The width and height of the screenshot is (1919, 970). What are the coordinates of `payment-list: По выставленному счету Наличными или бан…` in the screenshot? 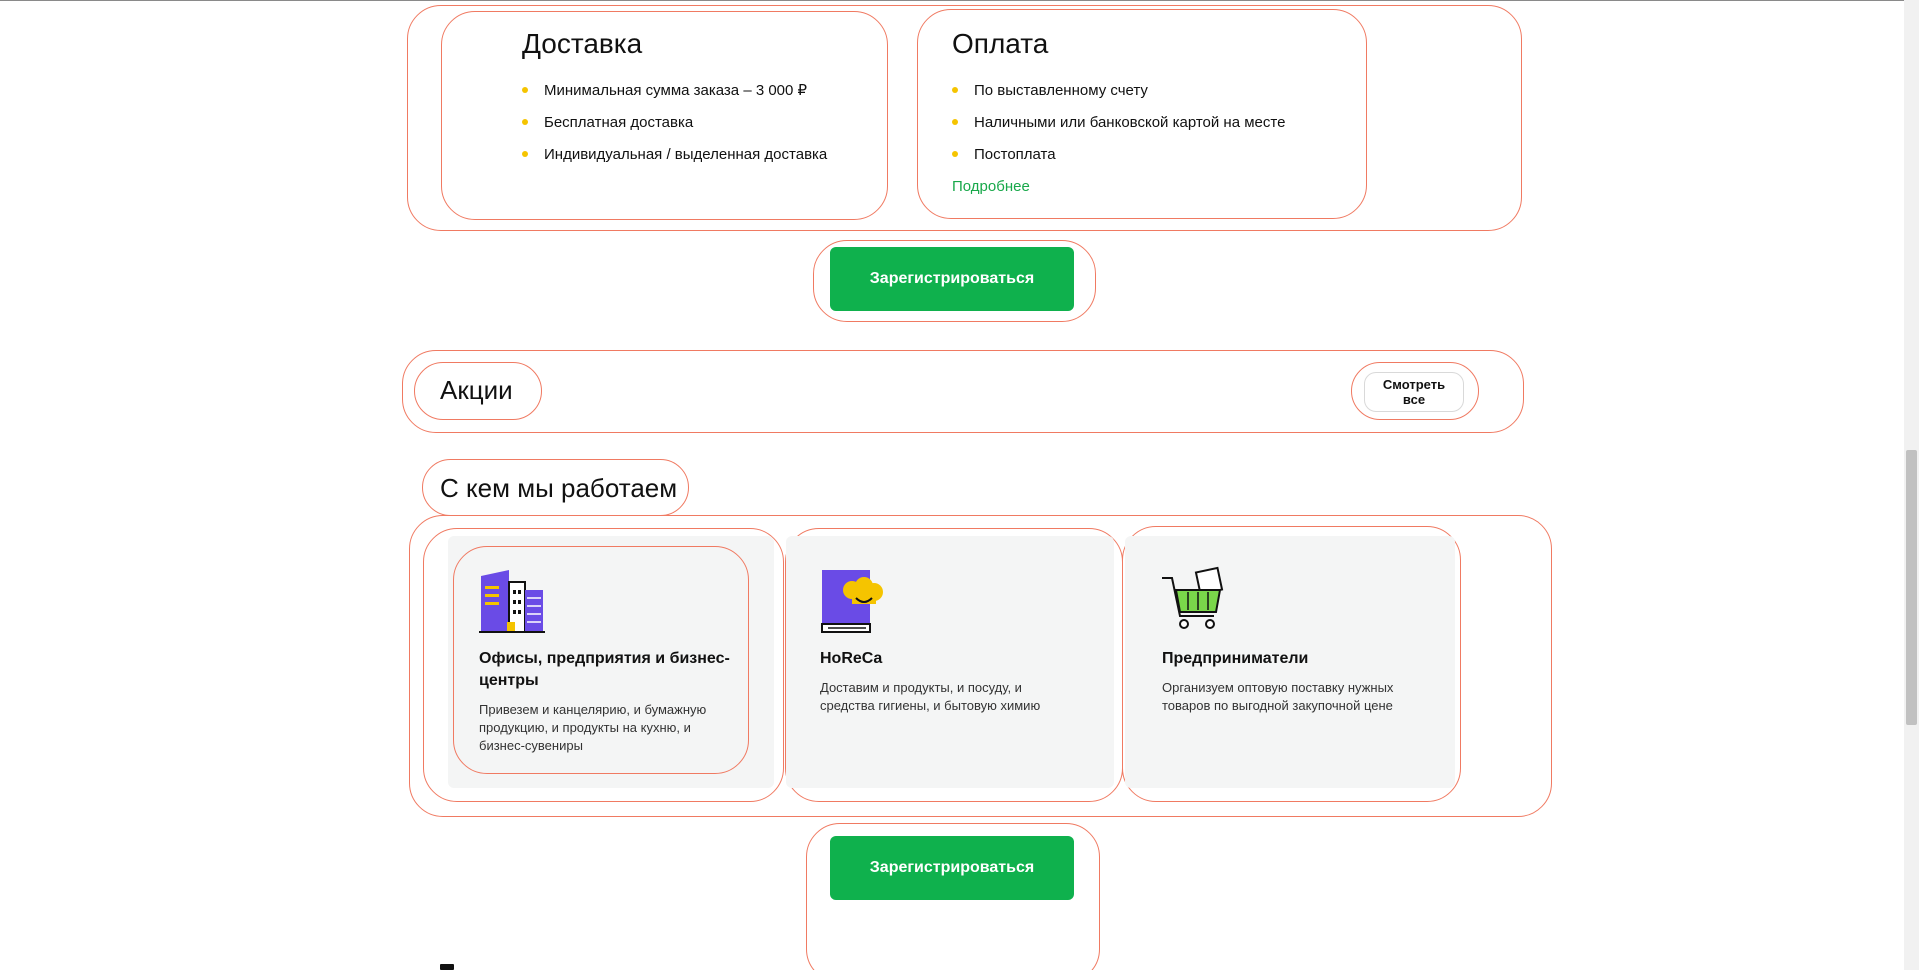 It's located at (1118, 130).